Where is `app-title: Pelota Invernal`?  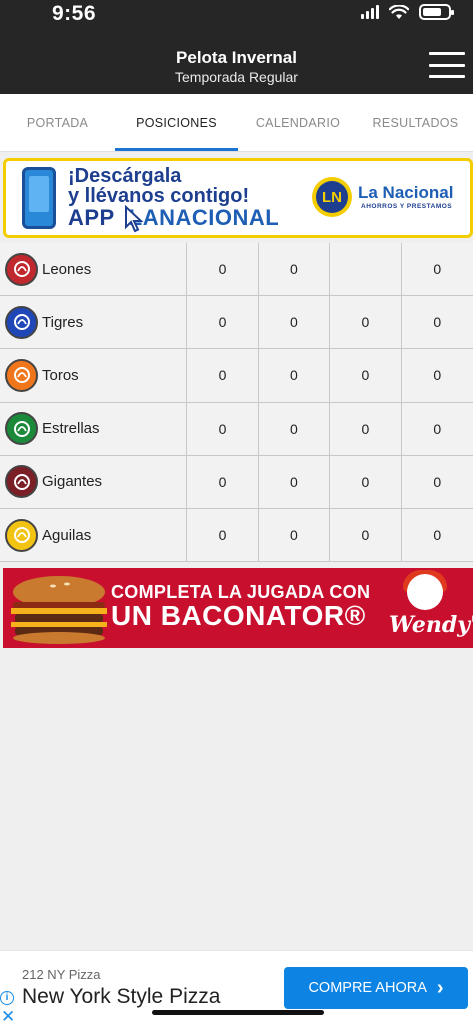 app-title: Pelota Invernal is located at coordinates (236, 57).